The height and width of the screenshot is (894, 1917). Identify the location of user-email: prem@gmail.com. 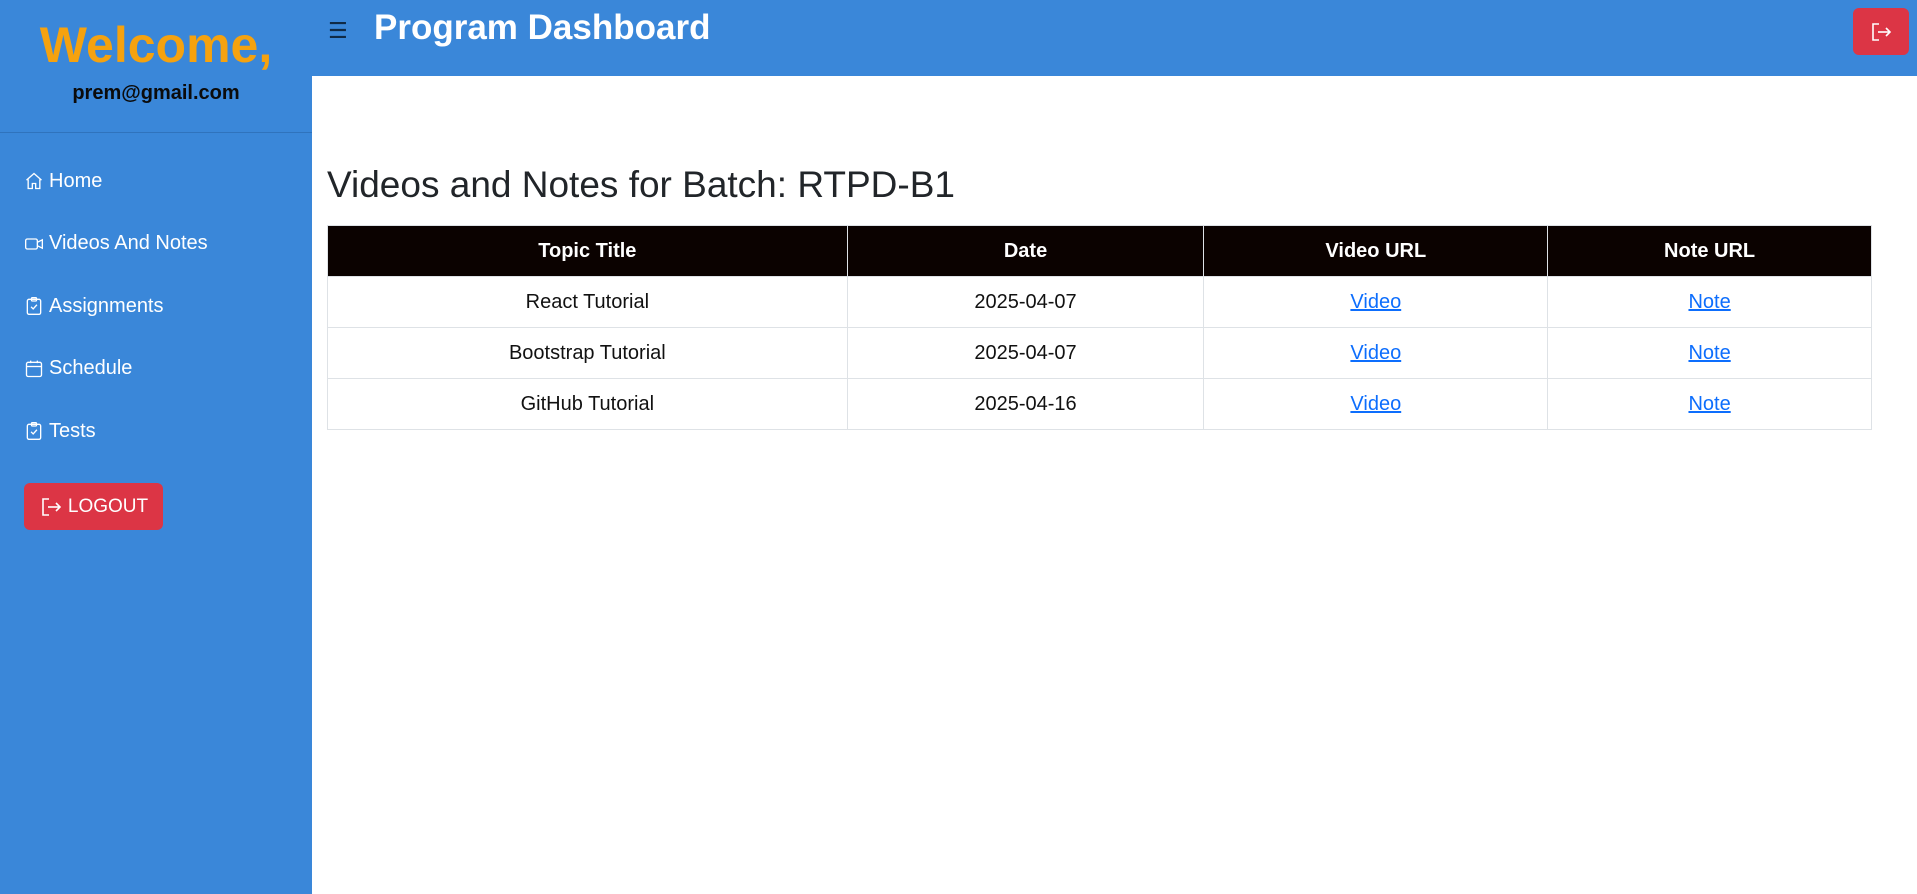
(156, 93).